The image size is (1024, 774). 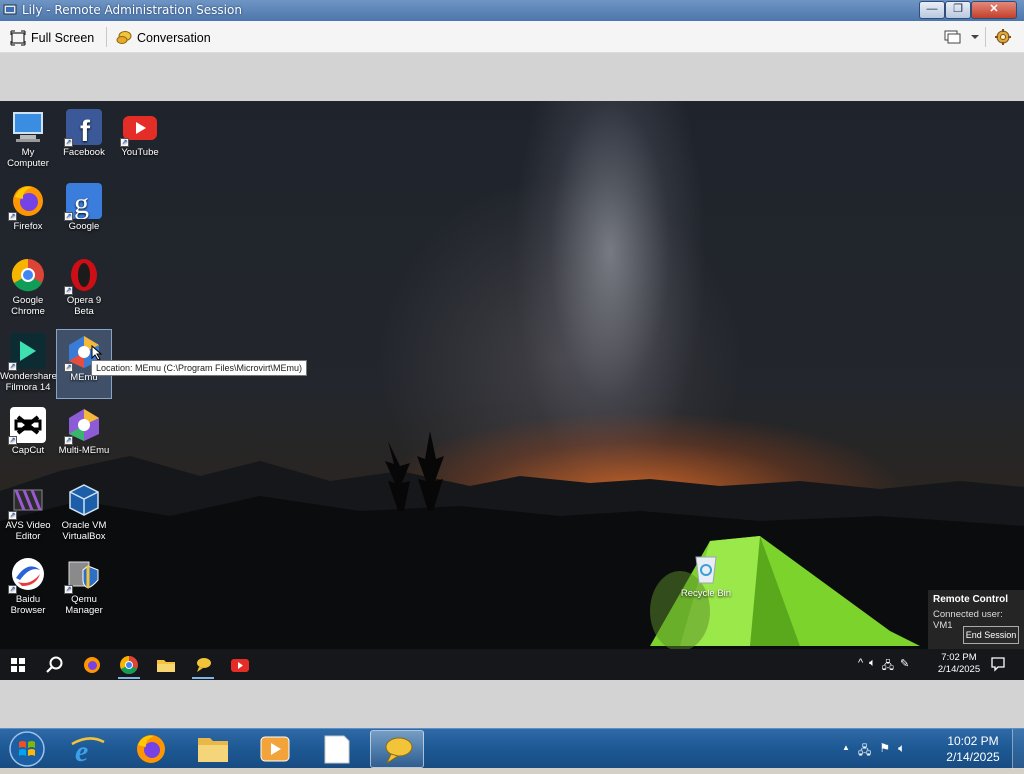 I want to click on multi-memu-icon: ↗, so click(x=83, y=426).